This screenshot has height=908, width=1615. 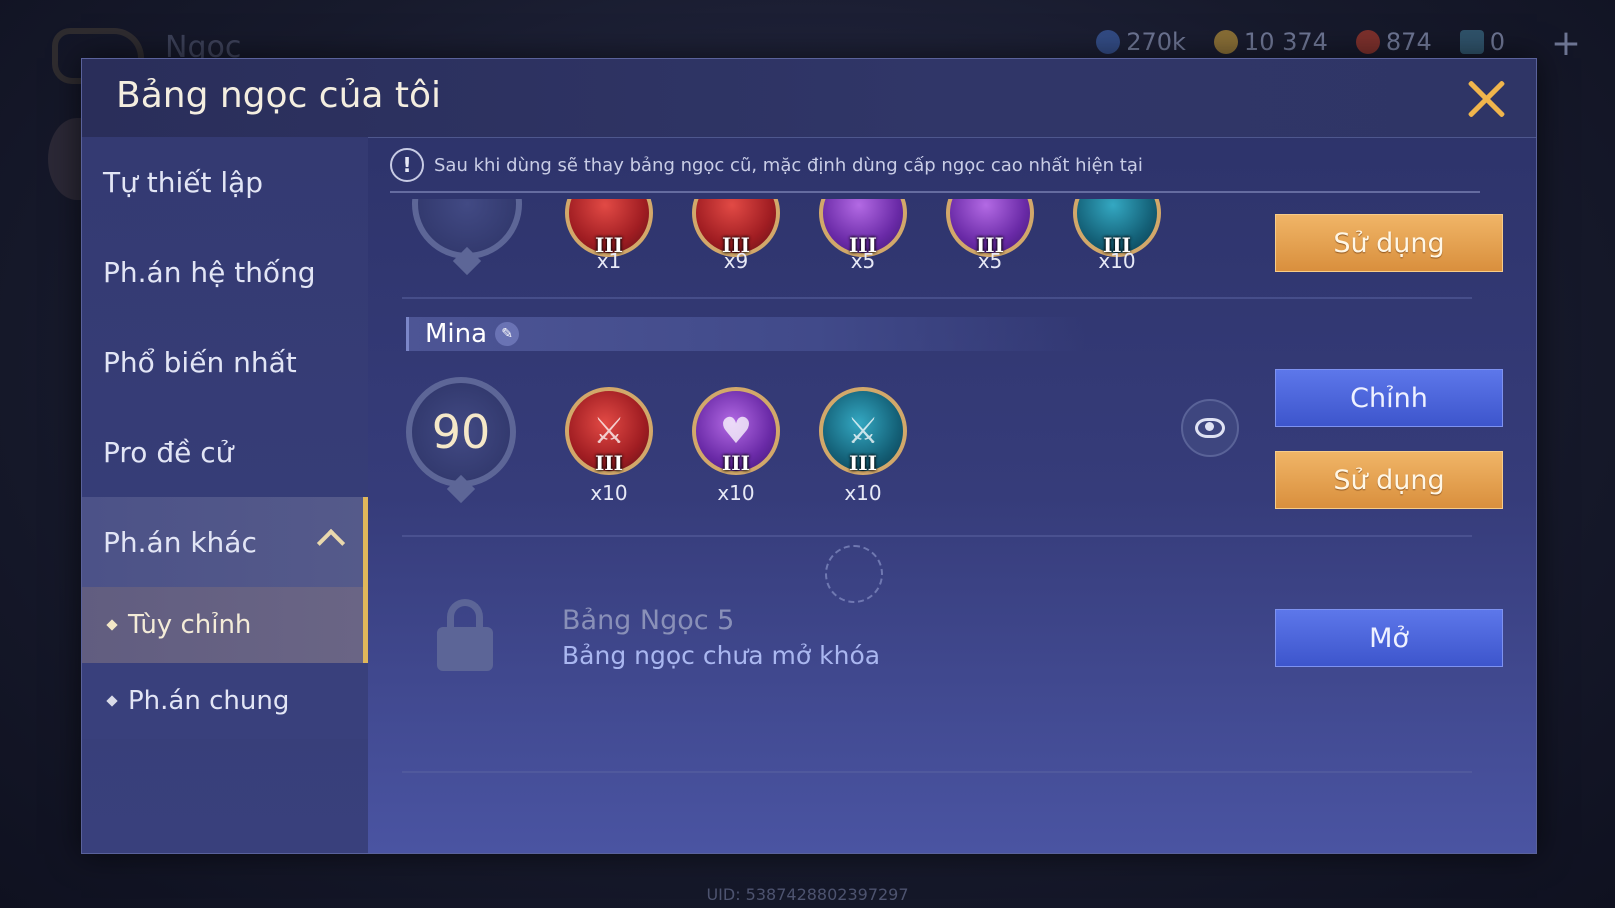 What do you see at coordinates (467, 237) in the screenshot?
I see `level-badge` at bounding box center [467, 237].